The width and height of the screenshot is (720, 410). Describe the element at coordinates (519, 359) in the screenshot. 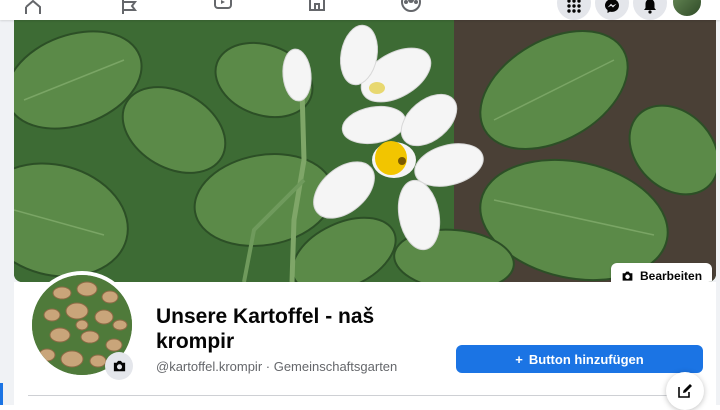

I see `plus-icon: +` at that location.